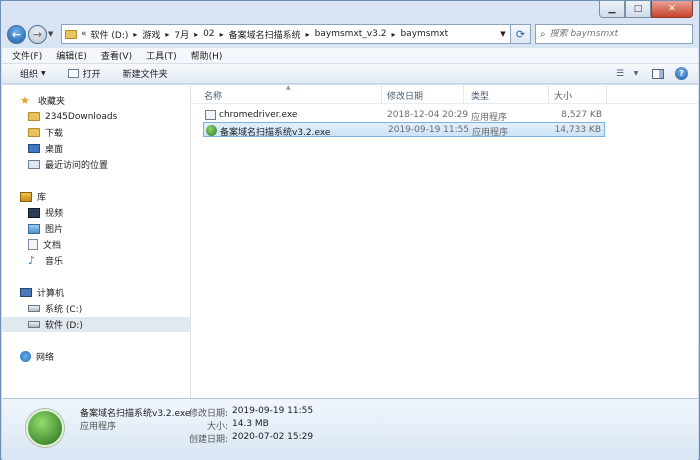 This screenshot has width=700, height=460. What do you see at coordinates (64, 310) in the screenshot?
I see `nav-item-label: 系统 (C:)` at bounding box center [64, 310].